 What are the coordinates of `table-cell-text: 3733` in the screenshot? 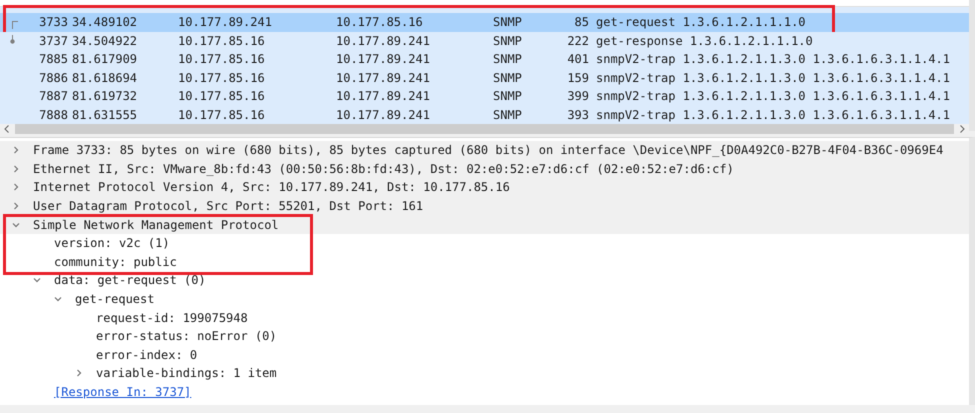 It's located at (53, 22).